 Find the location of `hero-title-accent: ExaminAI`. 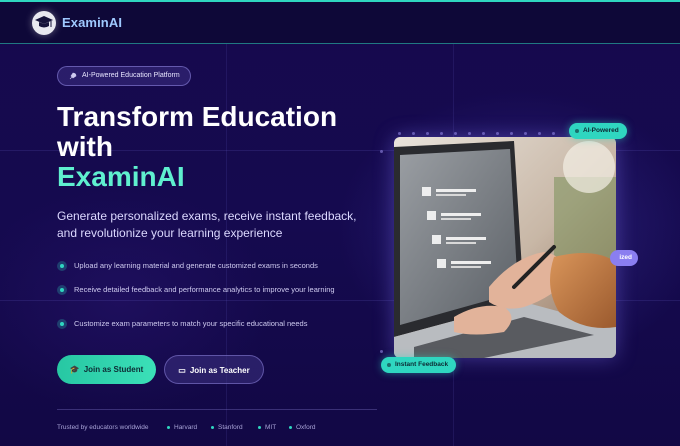

hero-title-accent: ExaminAI is located at coordinates (121, 176).